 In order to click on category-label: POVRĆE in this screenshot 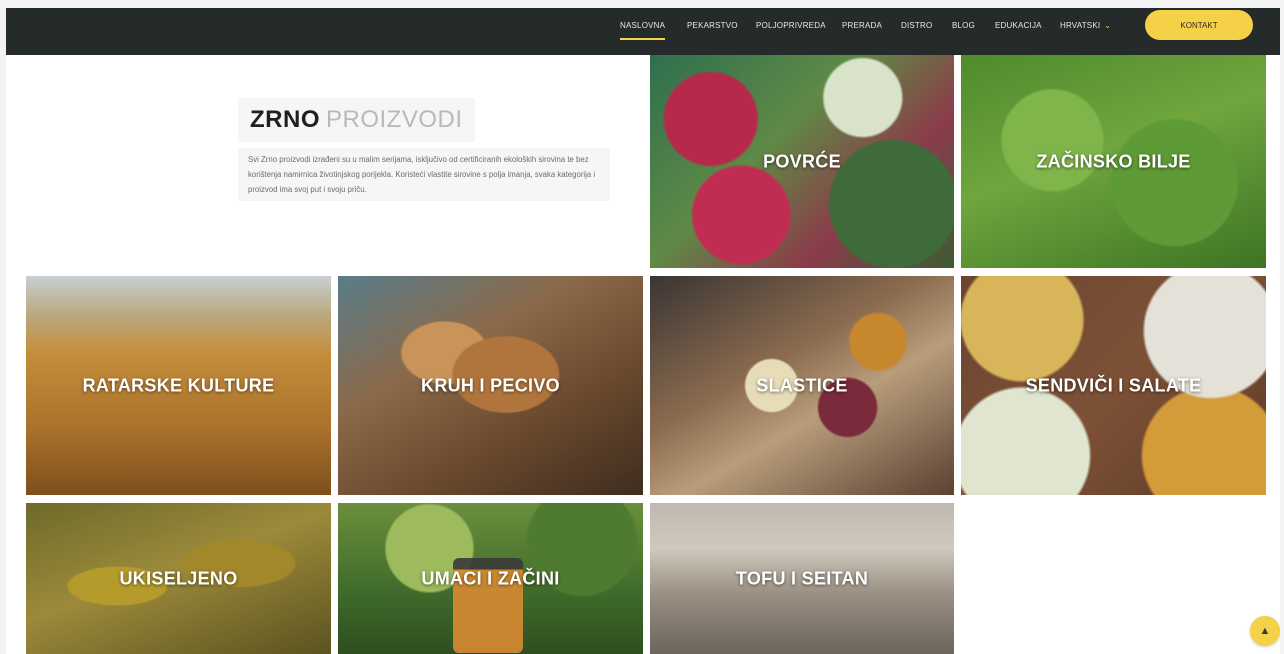, I will do `click(802, 161)`.